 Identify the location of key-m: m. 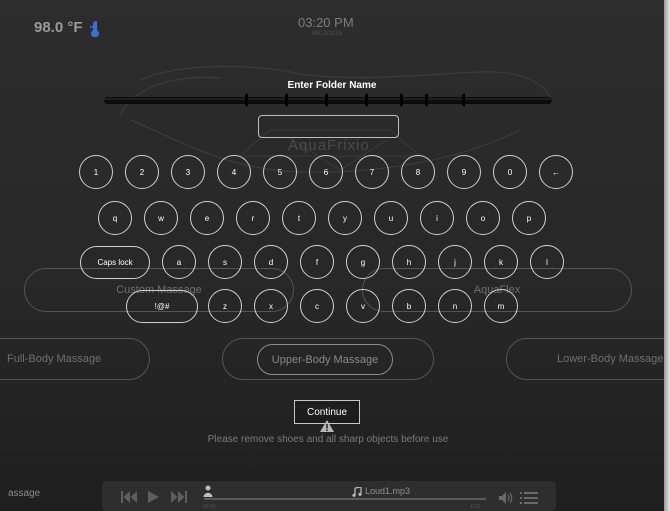
(501, 306).